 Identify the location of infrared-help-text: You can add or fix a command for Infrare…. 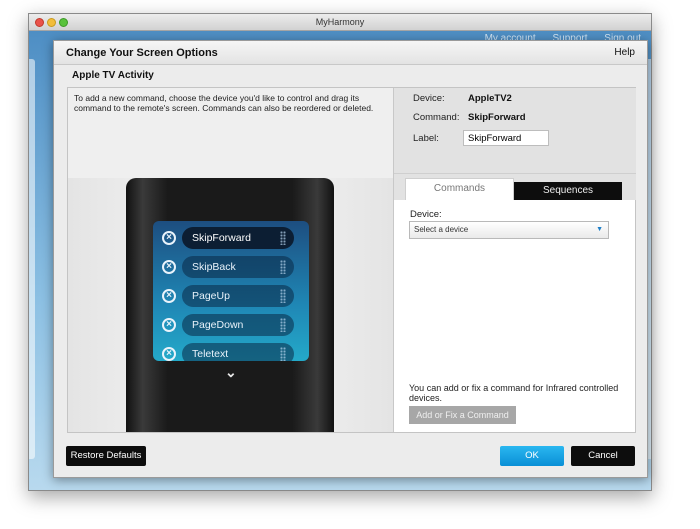
(514, 393).